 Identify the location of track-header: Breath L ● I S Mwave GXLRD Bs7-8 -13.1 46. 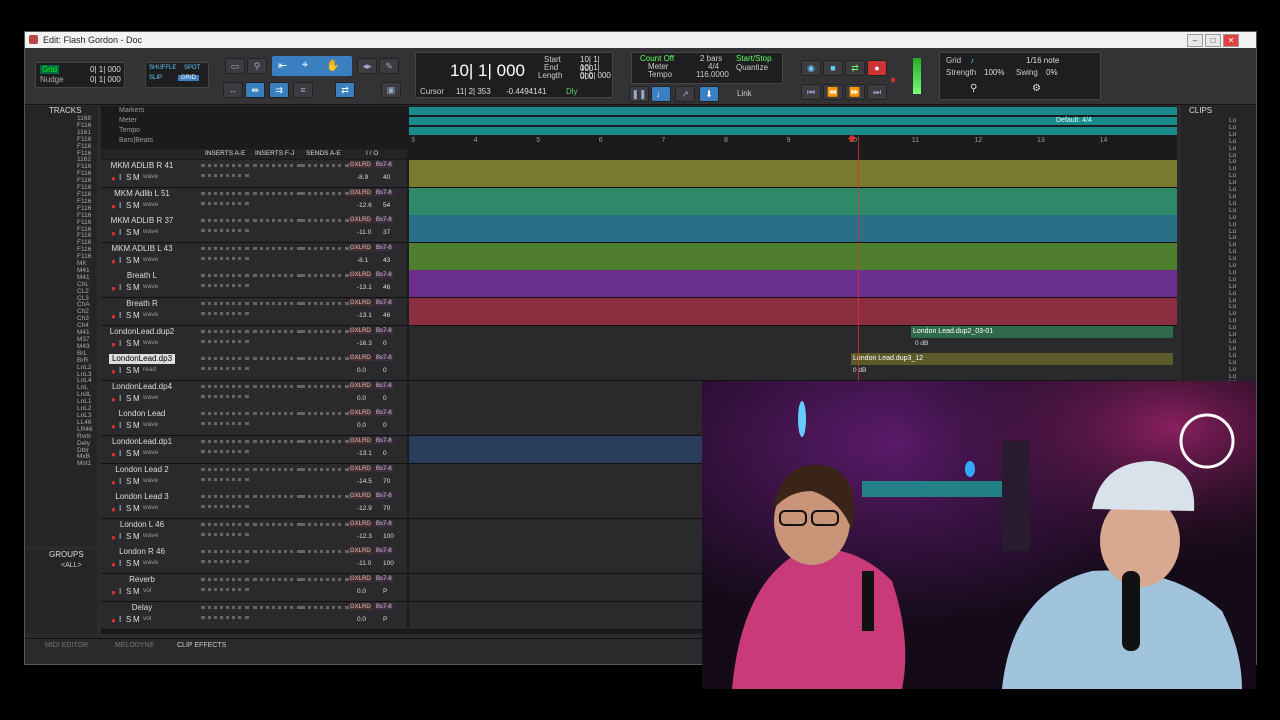
(254, 284).